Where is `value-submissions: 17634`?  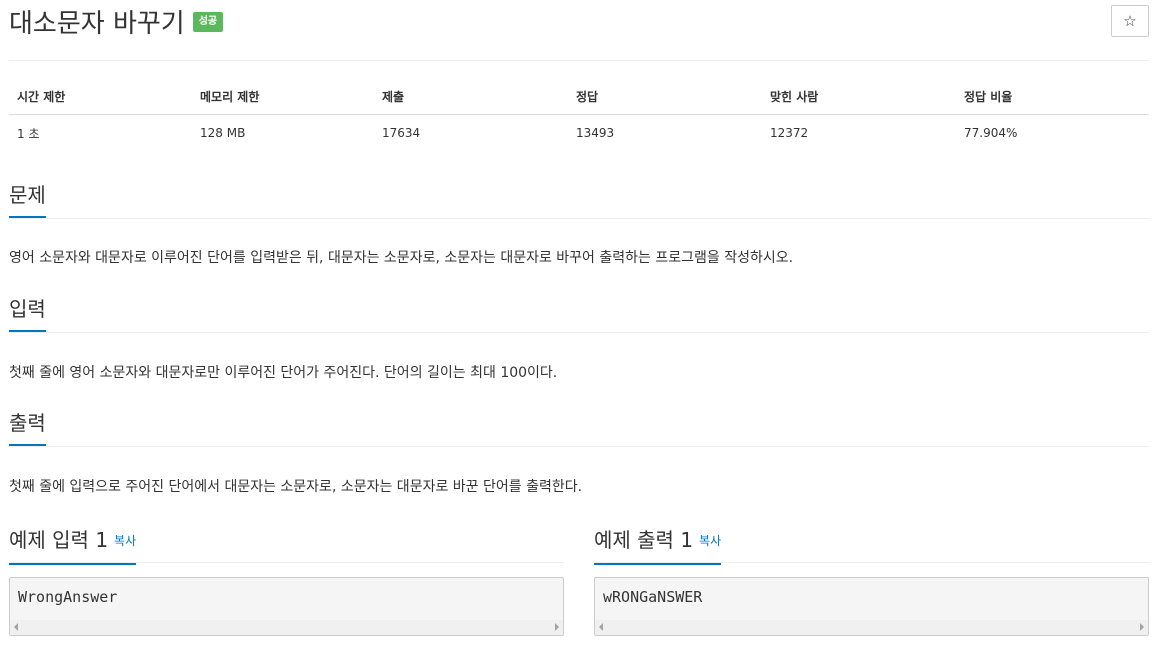
value-submissions: 17634 is located at coordinates (401, 133).